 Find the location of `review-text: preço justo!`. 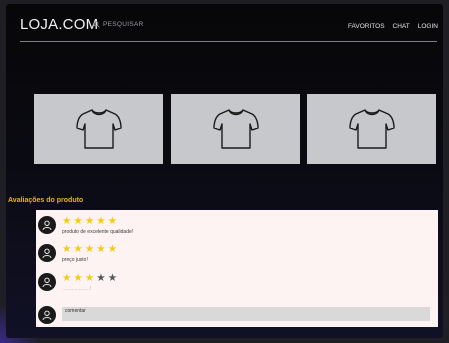

review-text: preço justo! is located at coordinates (75, 260).